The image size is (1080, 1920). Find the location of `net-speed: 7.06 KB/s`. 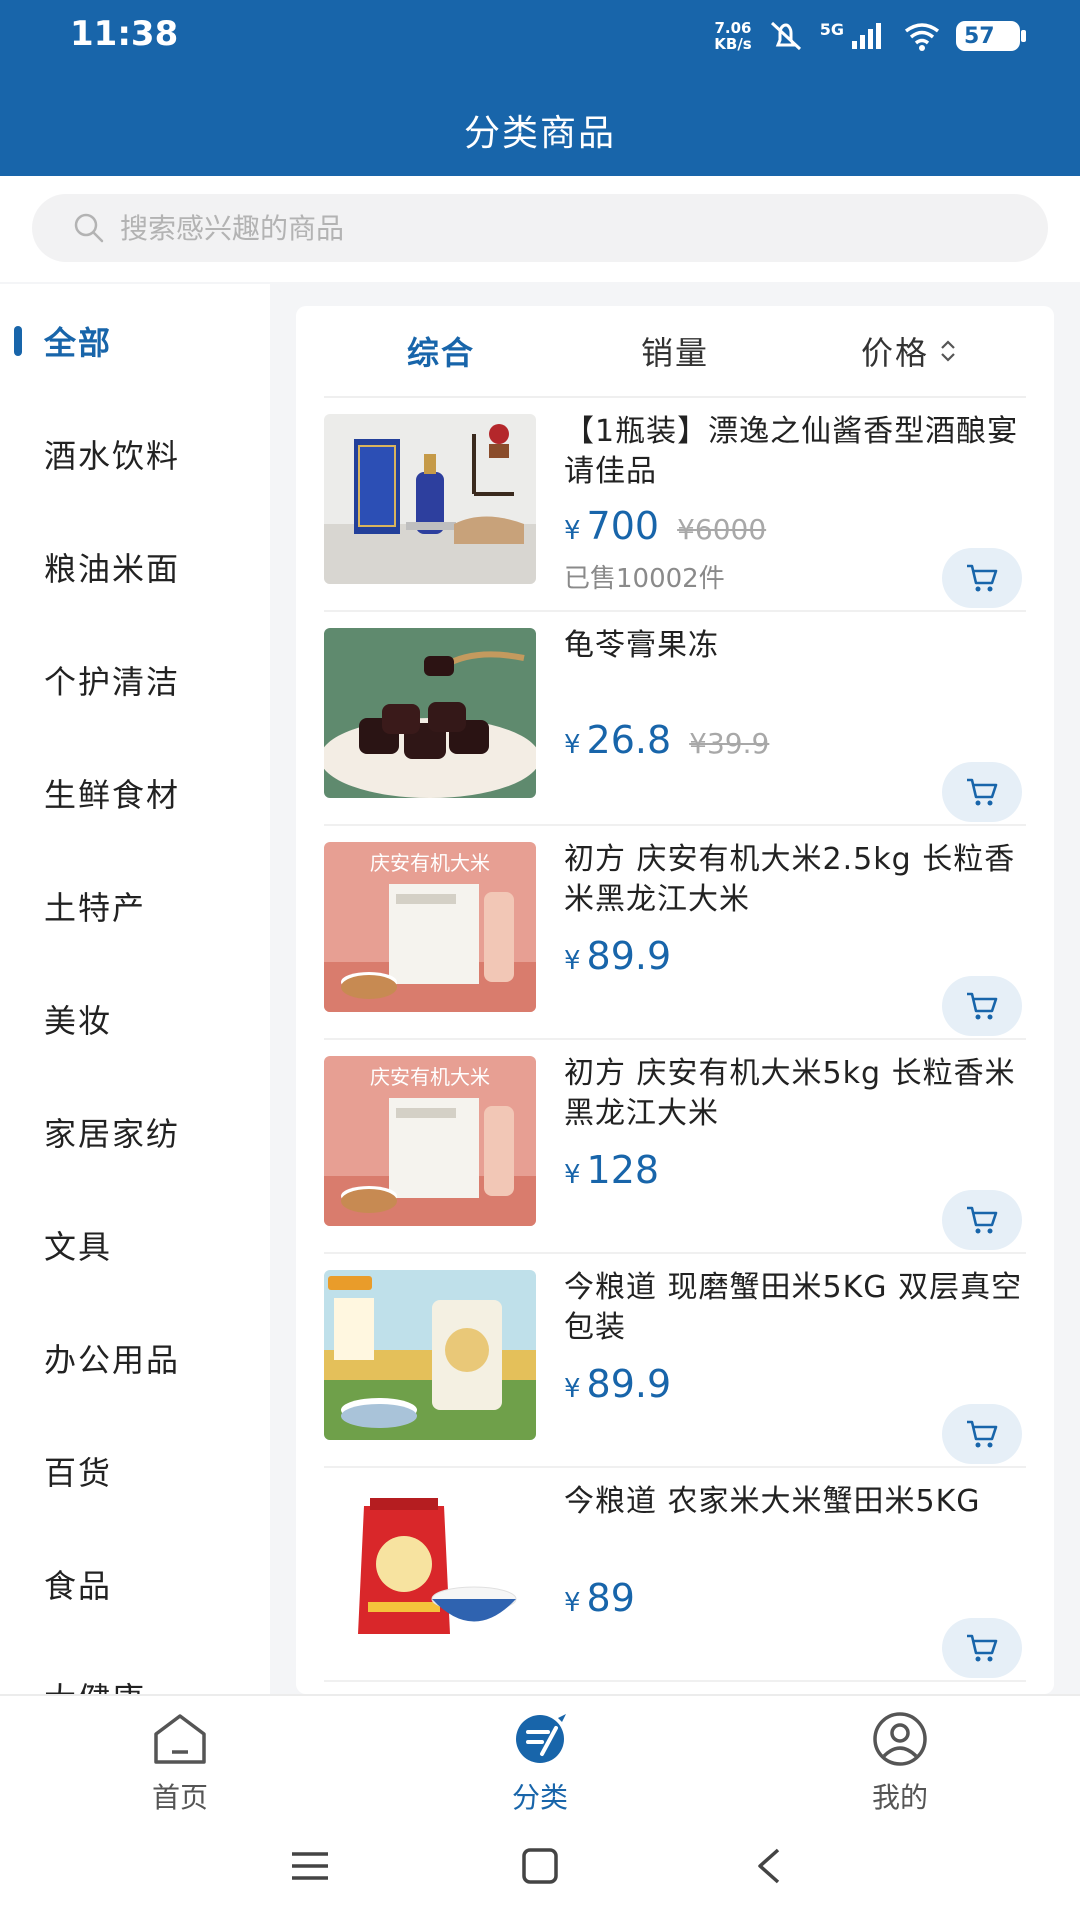

net-speed: 7.06 KB/s is located at coordinates (732, 36).